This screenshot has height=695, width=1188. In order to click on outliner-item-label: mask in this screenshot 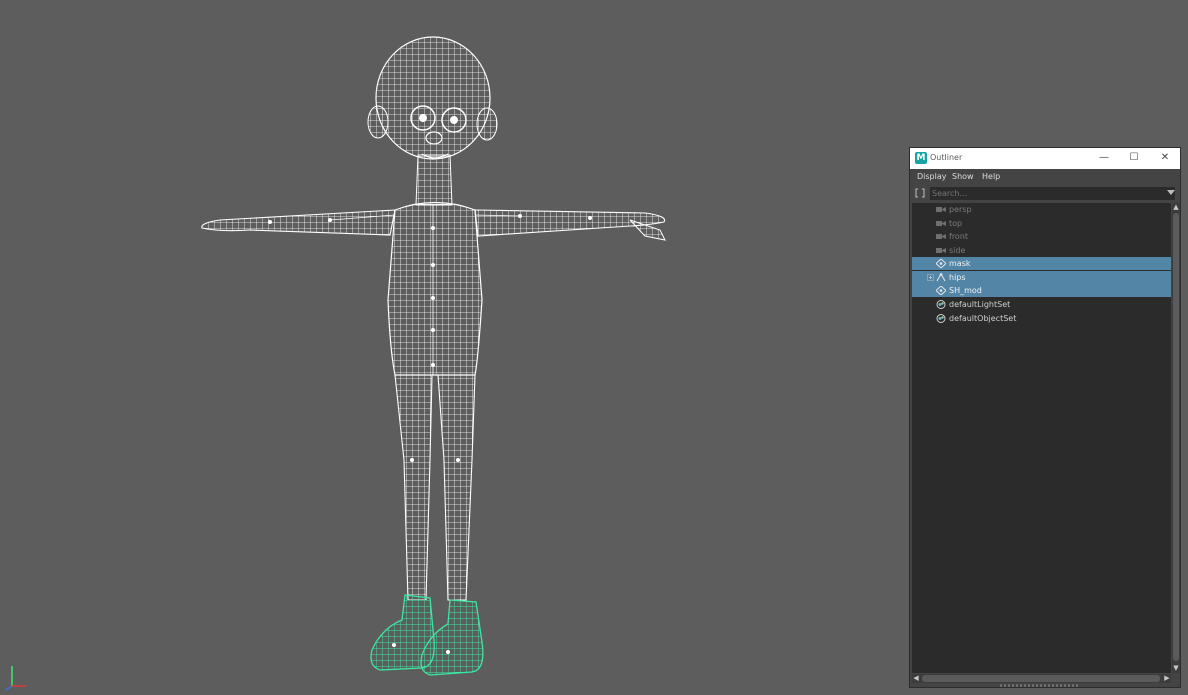, I will do `click(960, 263)`.